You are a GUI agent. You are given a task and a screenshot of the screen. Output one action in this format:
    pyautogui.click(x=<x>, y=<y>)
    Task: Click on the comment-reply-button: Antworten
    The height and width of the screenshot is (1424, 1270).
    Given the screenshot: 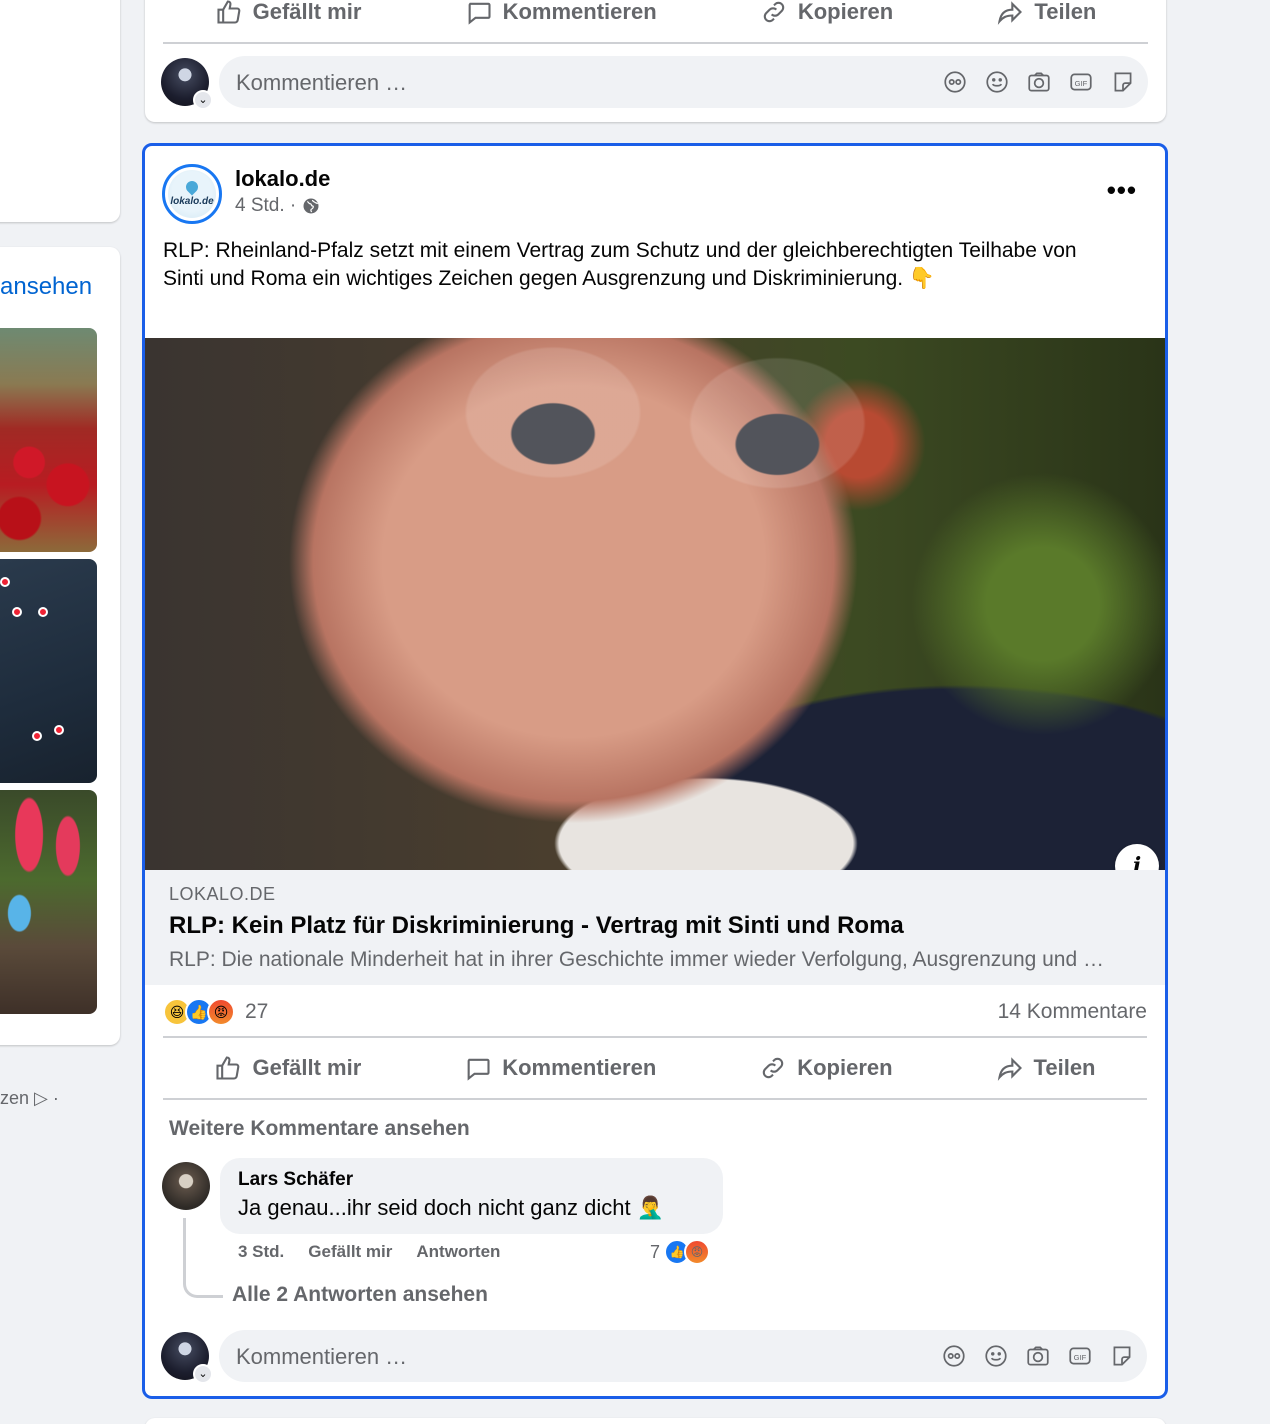 What is the action you would take?
    pyautogui.click(x=458, y=1252)
    